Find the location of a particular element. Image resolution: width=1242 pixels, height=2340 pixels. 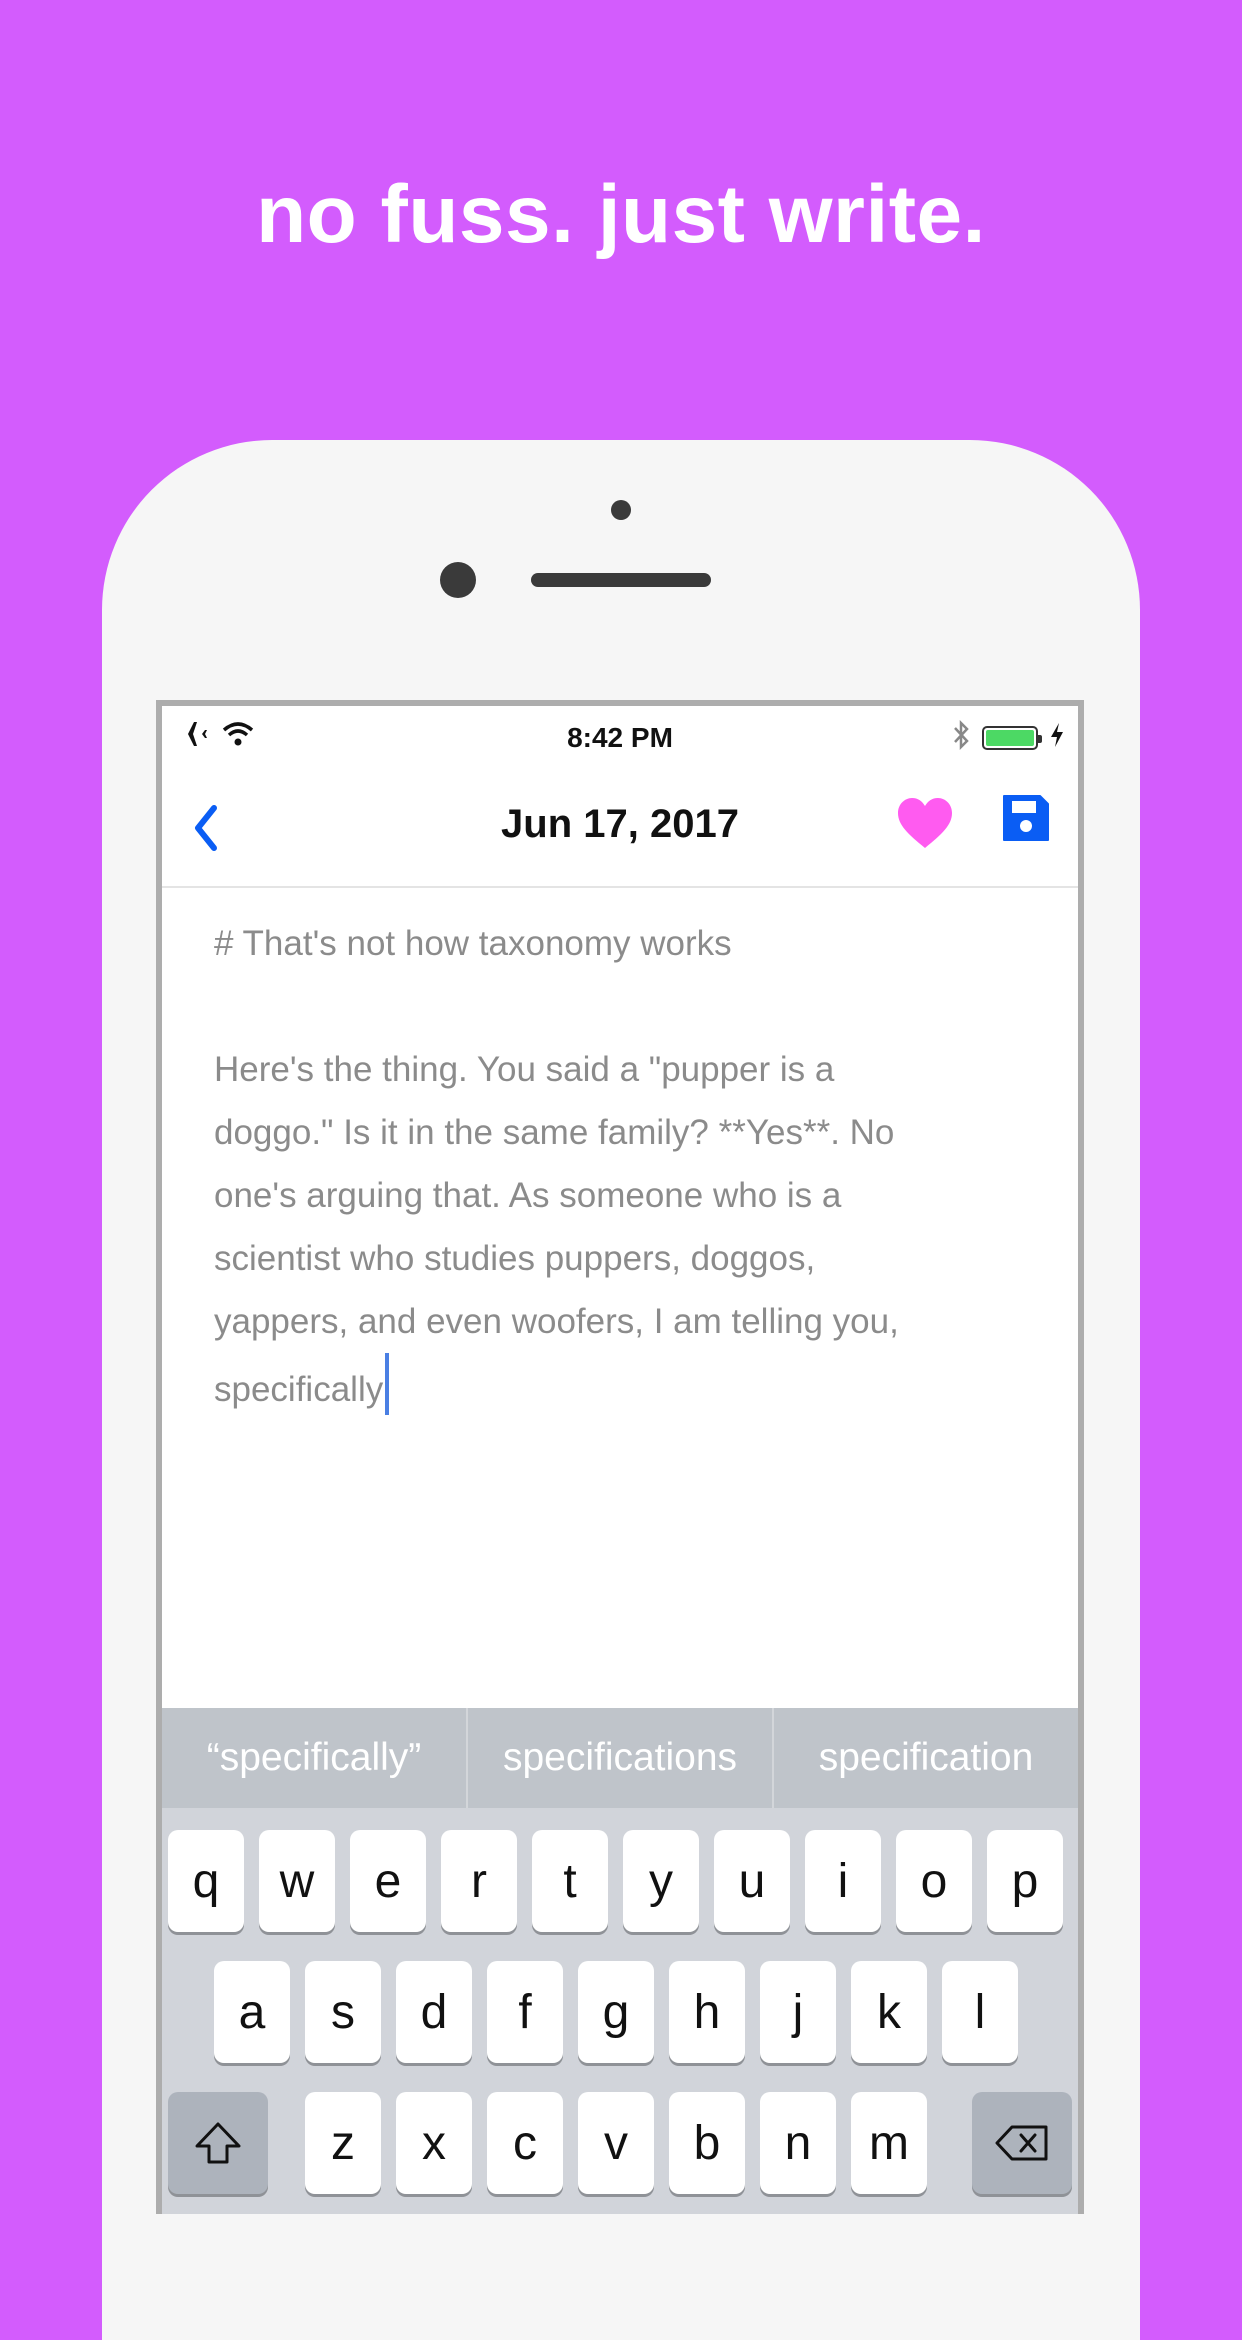

key-p: p is located at coordinates (1025, 1881).